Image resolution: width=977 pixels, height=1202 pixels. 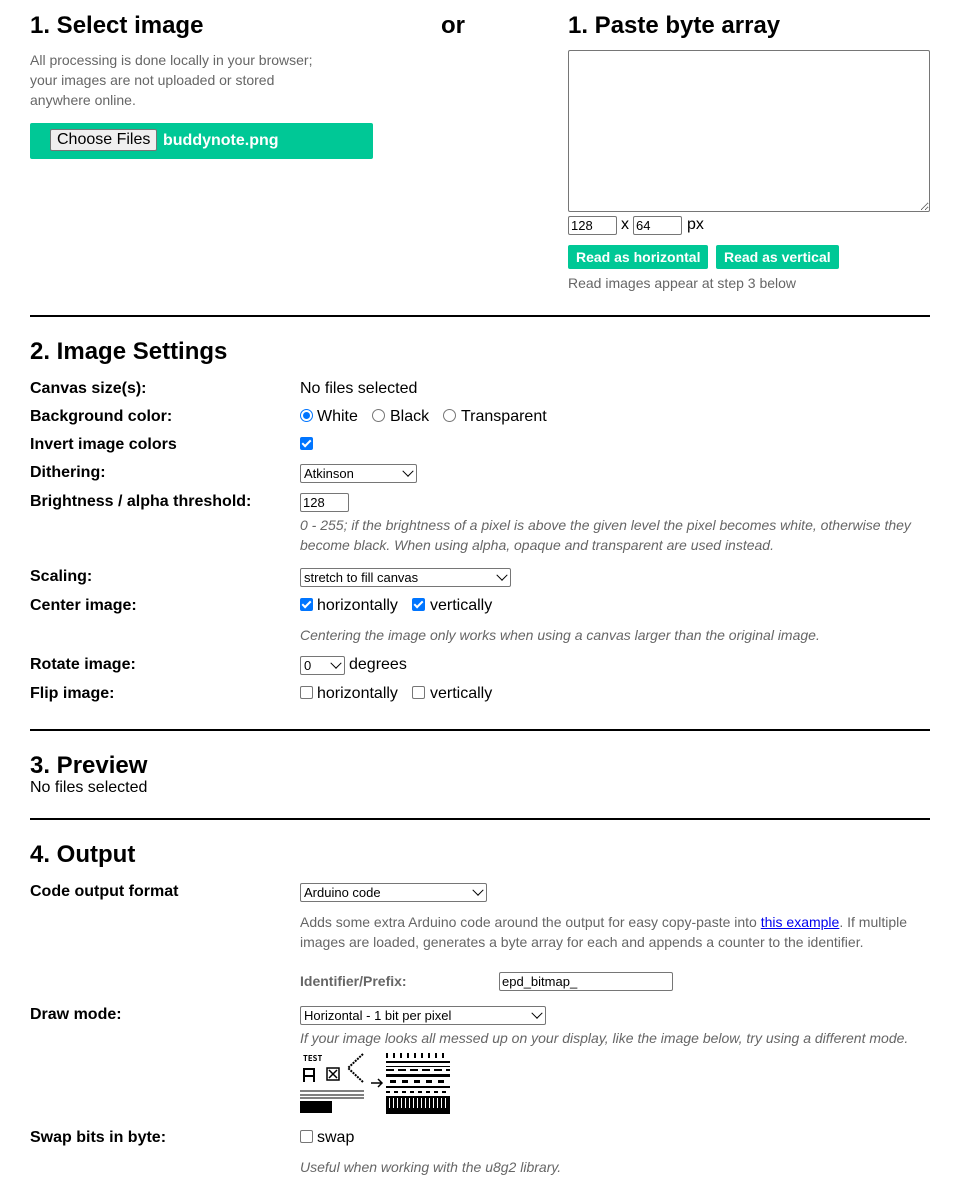 I want to click on scaling-select: stretch to fill canvas, so click(x=405, y=577).